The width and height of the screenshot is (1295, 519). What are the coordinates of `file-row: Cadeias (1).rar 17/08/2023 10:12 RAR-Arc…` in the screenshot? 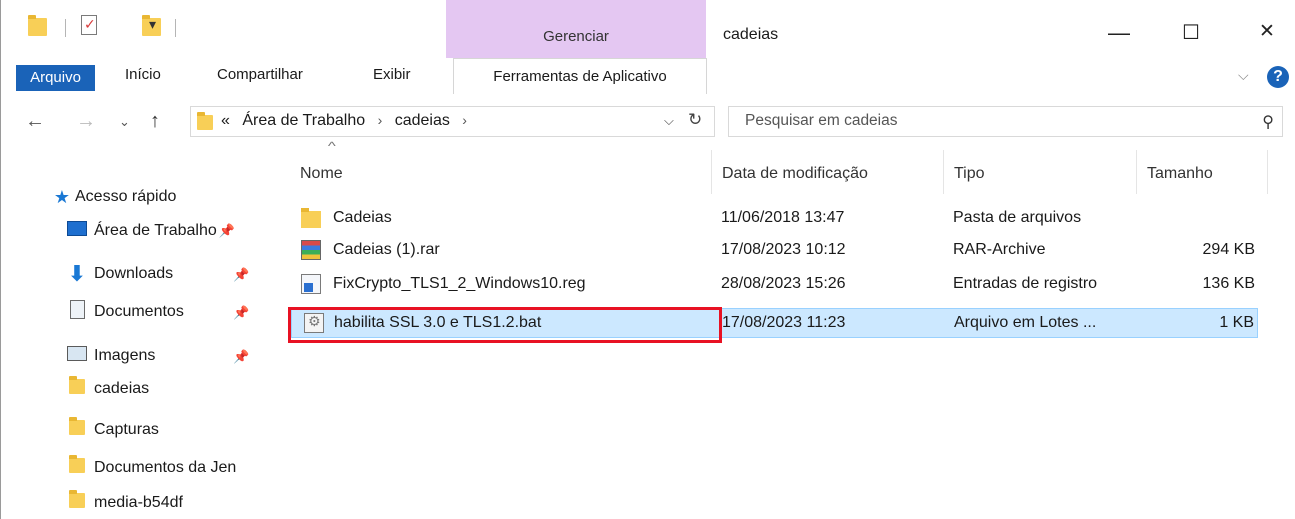 It's located at (774, 251).